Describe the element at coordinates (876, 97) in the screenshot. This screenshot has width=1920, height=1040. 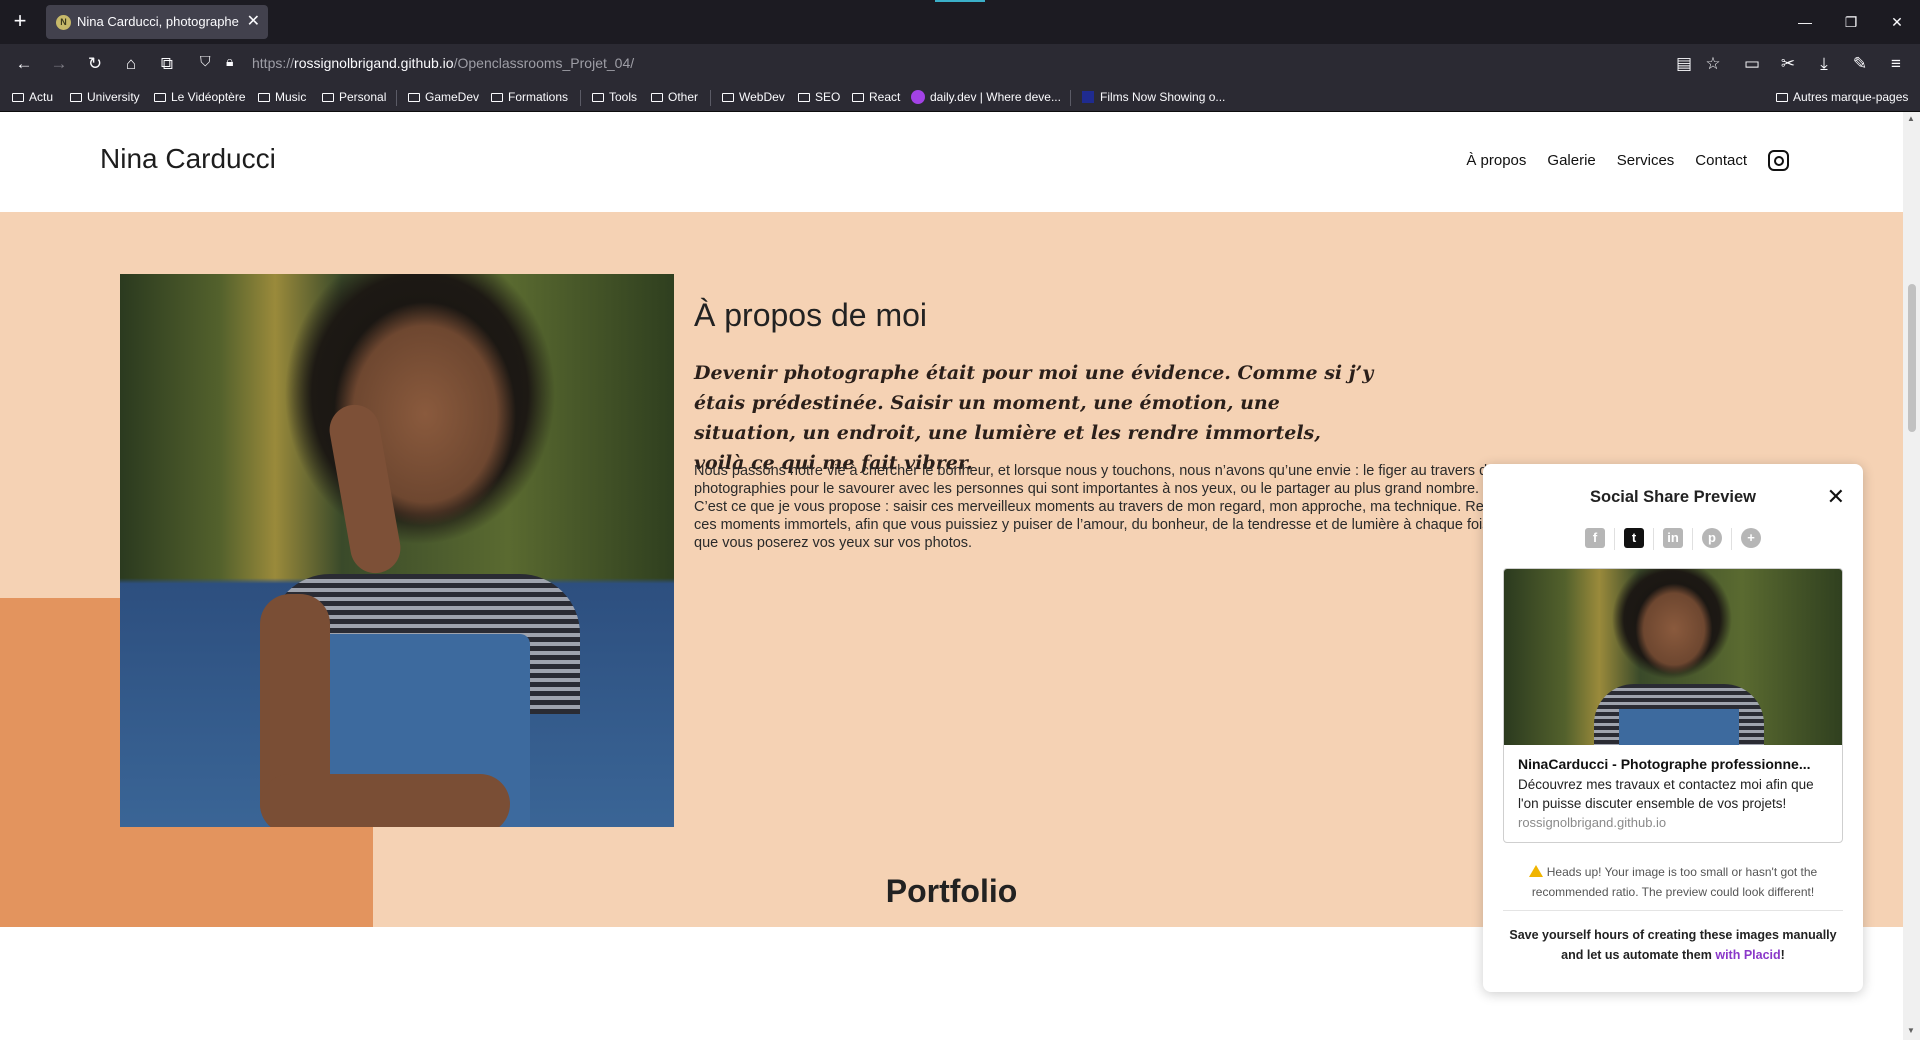
I see `bookmark-folder: React` at that location.